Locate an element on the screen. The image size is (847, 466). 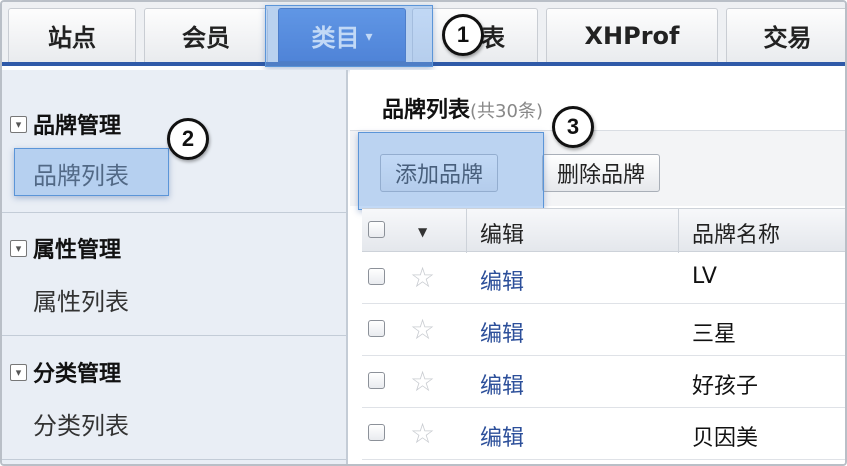
record-count: (共30条) is located at coordinates (506, 111).